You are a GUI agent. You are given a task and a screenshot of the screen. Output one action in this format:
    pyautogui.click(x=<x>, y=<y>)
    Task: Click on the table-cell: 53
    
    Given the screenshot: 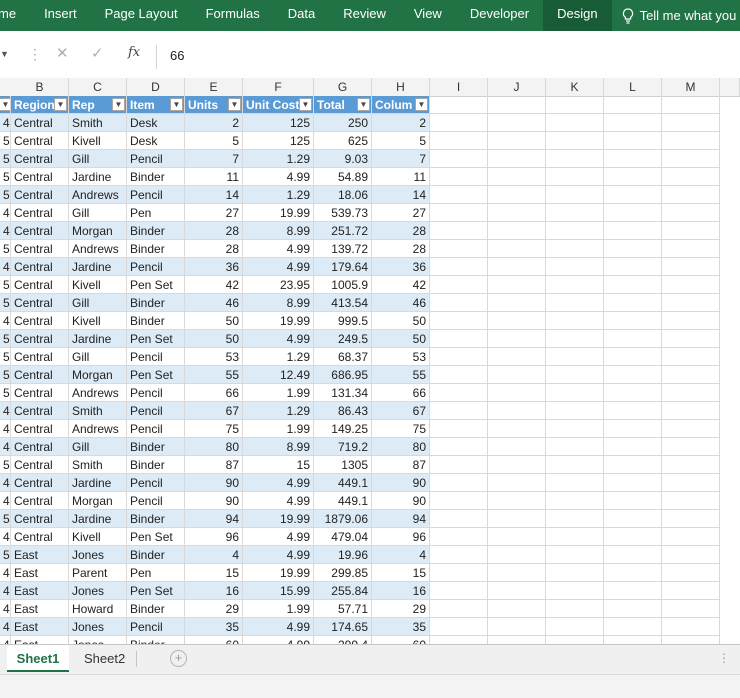 What is the action you would take?
    pyautogui.click(x=401, y=357)
    